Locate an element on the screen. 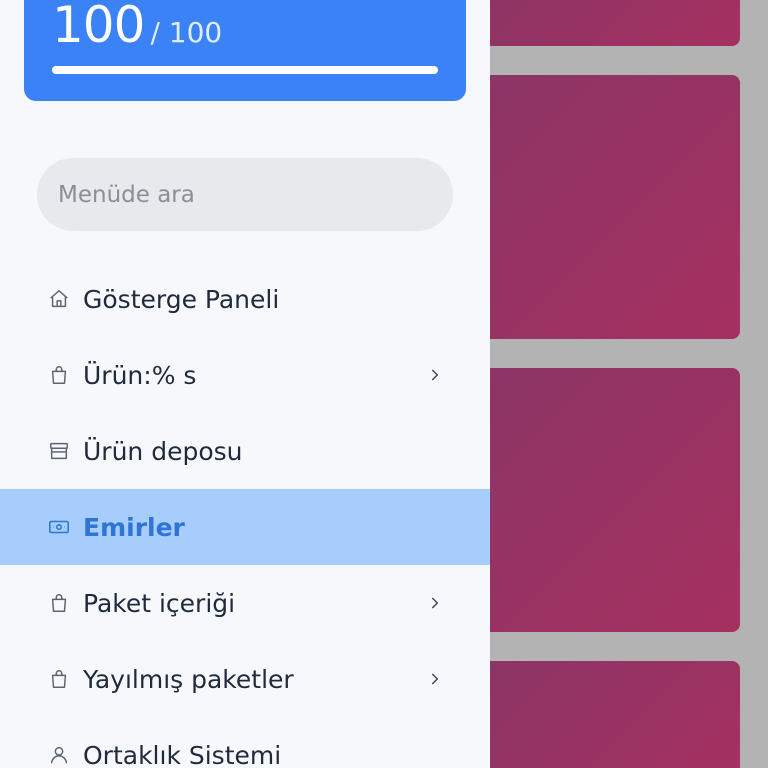 The image size is (768, 768). score-progress-bar is located at coordinates (245, 70).